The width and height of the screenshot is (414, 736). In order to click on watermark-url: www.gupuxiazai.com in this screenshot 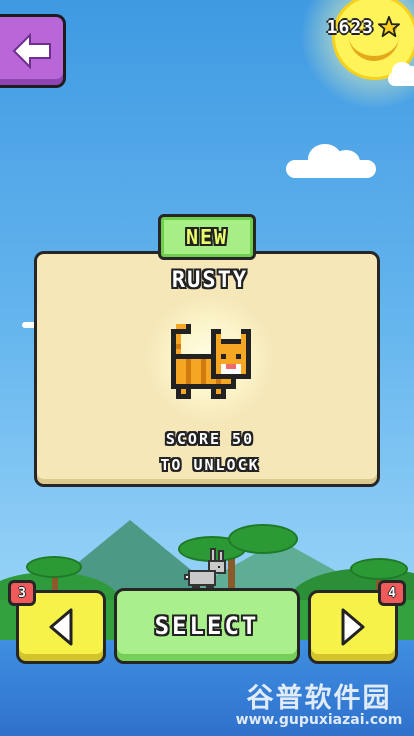, I will do `click(319, 720)`.